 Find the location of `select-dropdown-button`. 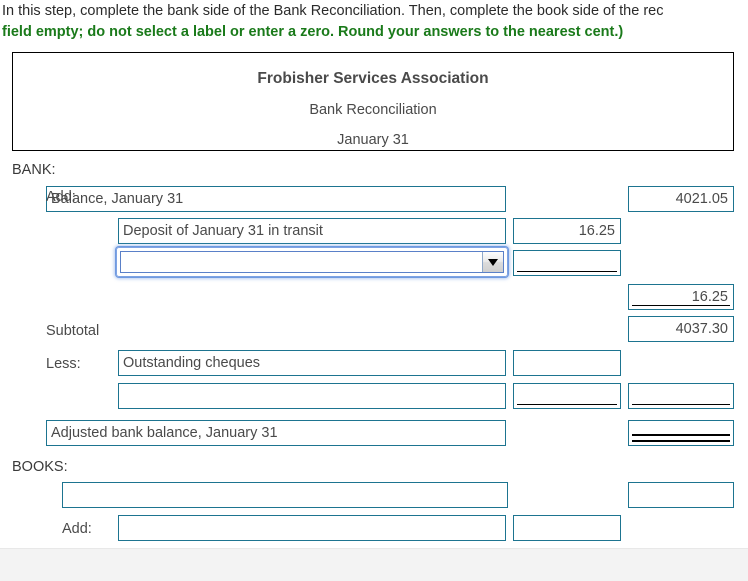

select-dropdown-button is located at coordinates (492, 262).